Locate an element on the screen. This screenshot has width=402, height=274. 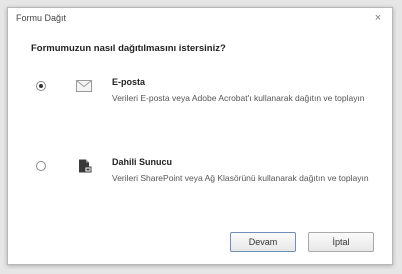
email-option-title: E-posta is located at coordinates (129, 82).